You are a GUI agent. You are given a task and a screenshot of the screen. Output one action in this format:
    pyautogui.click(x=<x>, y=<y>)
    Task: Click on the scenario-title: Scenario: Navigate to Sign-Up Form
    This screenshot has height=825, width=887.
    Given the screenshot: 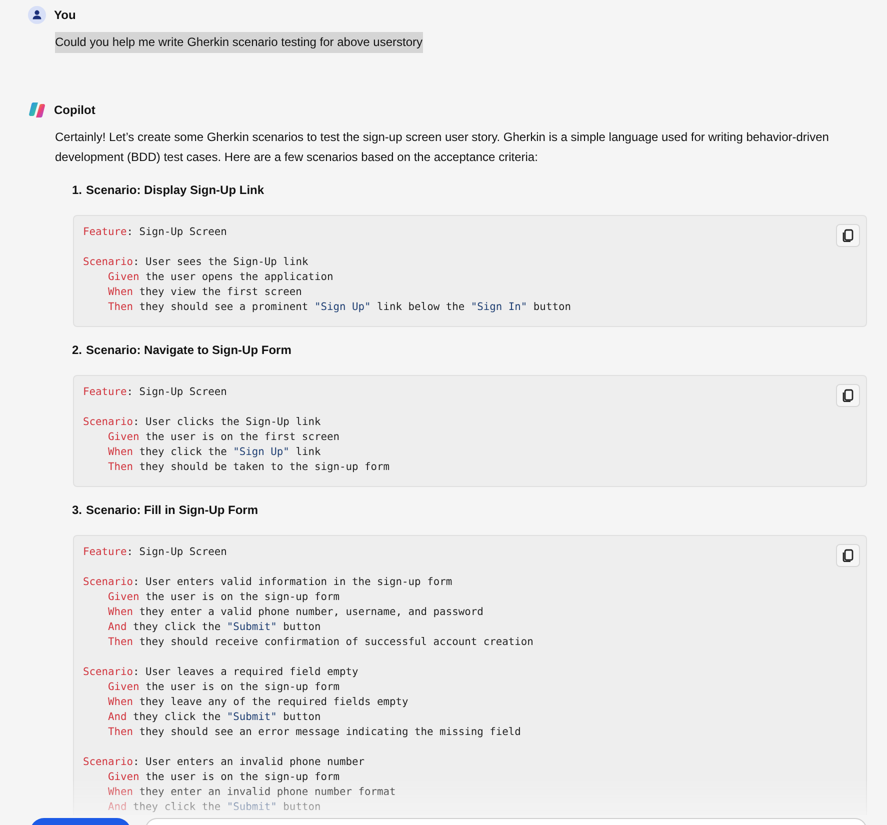 What is the action you would take?
    pyautogui.click(x=189, y=350)
    